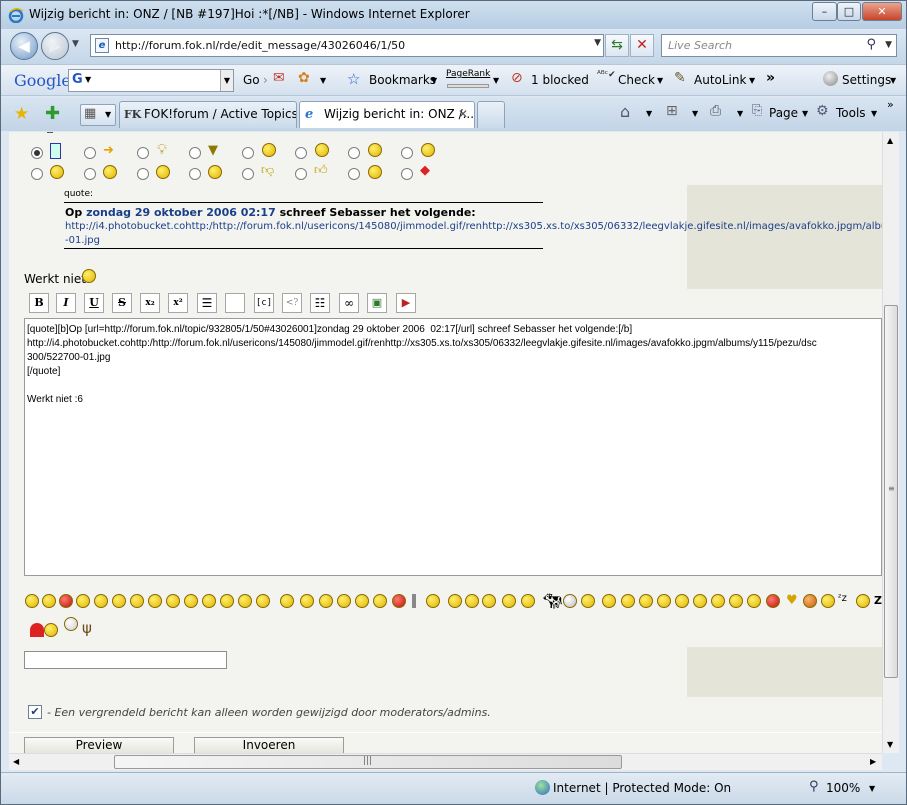 This screenshot has height=805, width=907. Describe the element at coordinates (122, 303) in the screenshot. I see `strikethrough-button: S` at that location.